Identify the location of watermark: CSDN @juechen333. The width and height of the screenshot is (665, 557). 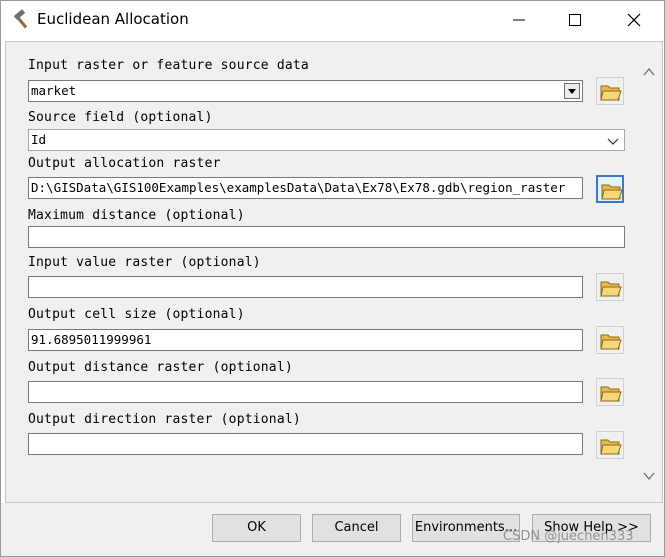
(568, 536).